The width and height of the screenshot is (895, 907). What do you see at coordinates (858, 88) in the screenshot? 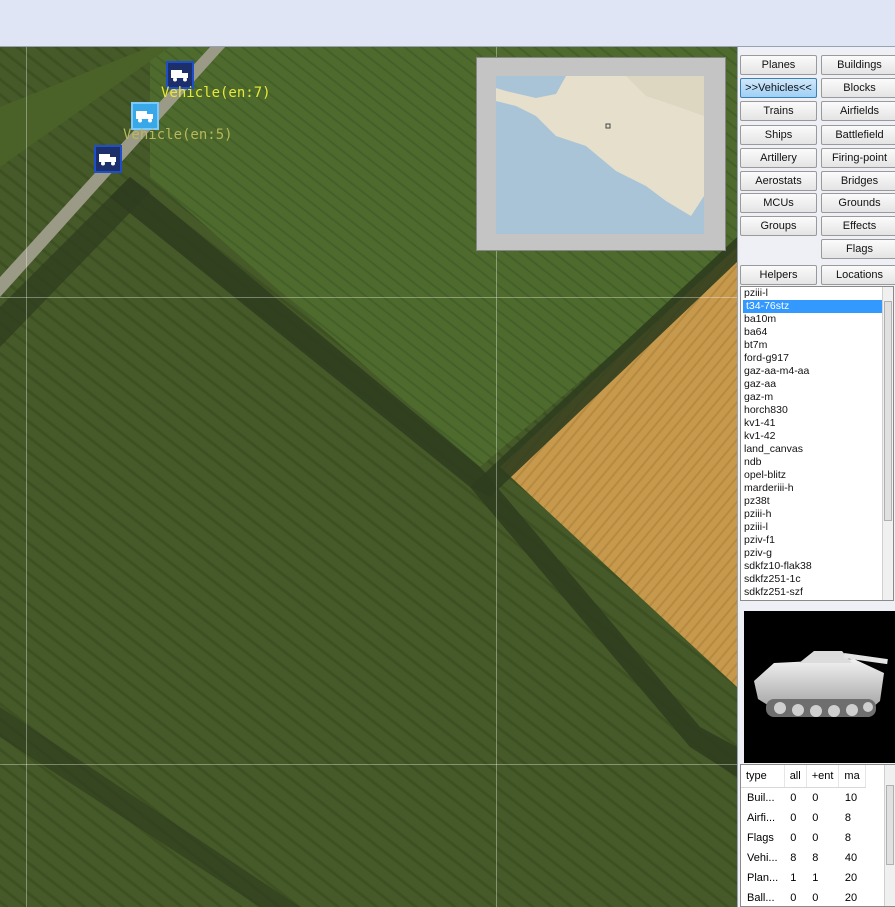
I see `category-button-blocks: Blocks` at bounding box center [858, 88].